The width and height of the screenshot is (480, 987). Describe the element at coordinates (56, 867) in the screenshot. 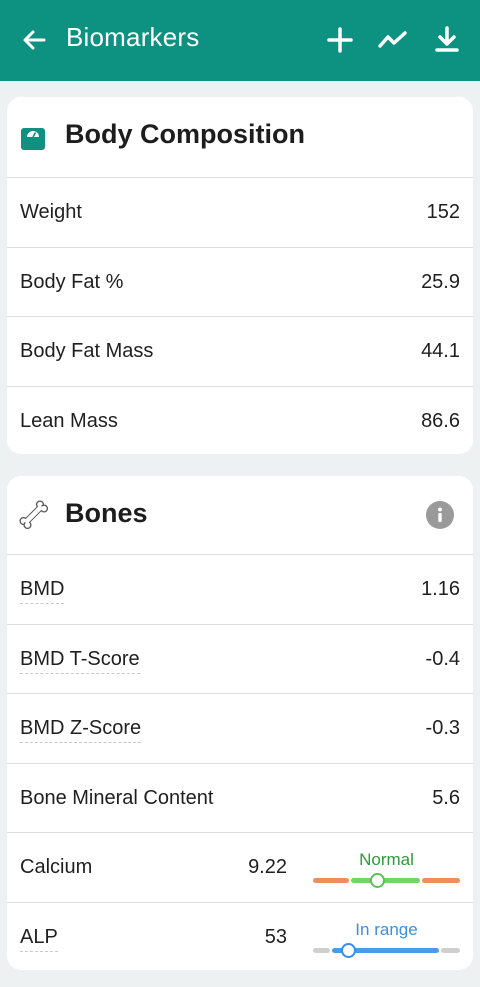

I see `row-label: Calcium` at that location.